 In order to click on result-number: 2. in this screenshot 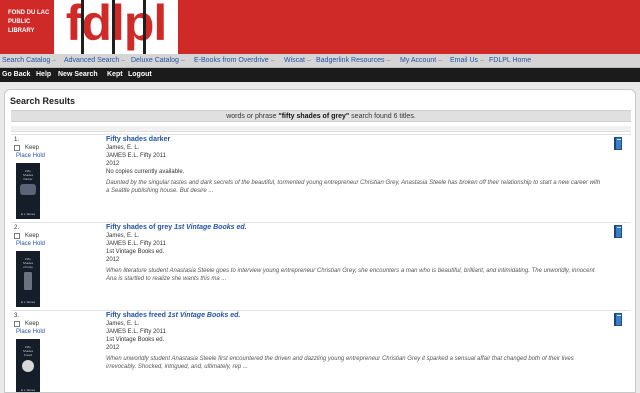, I will do `click(17, 228)`.